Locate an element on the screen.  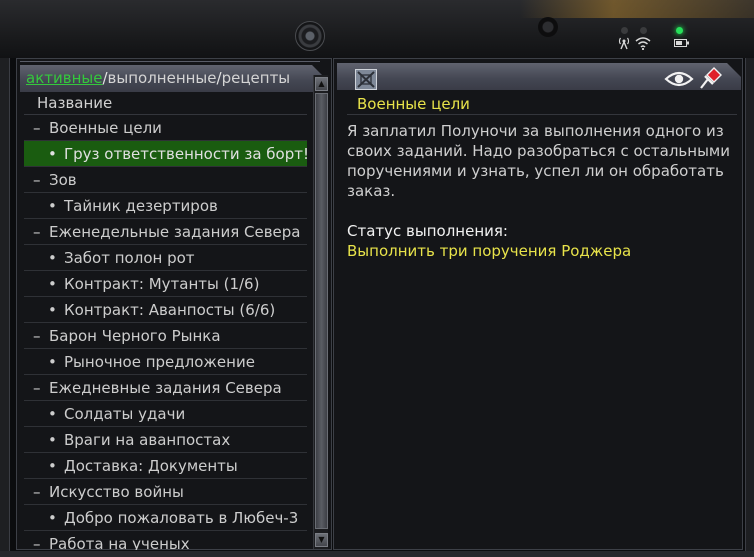
tab-active: активные is located at coordinates (64, 78).